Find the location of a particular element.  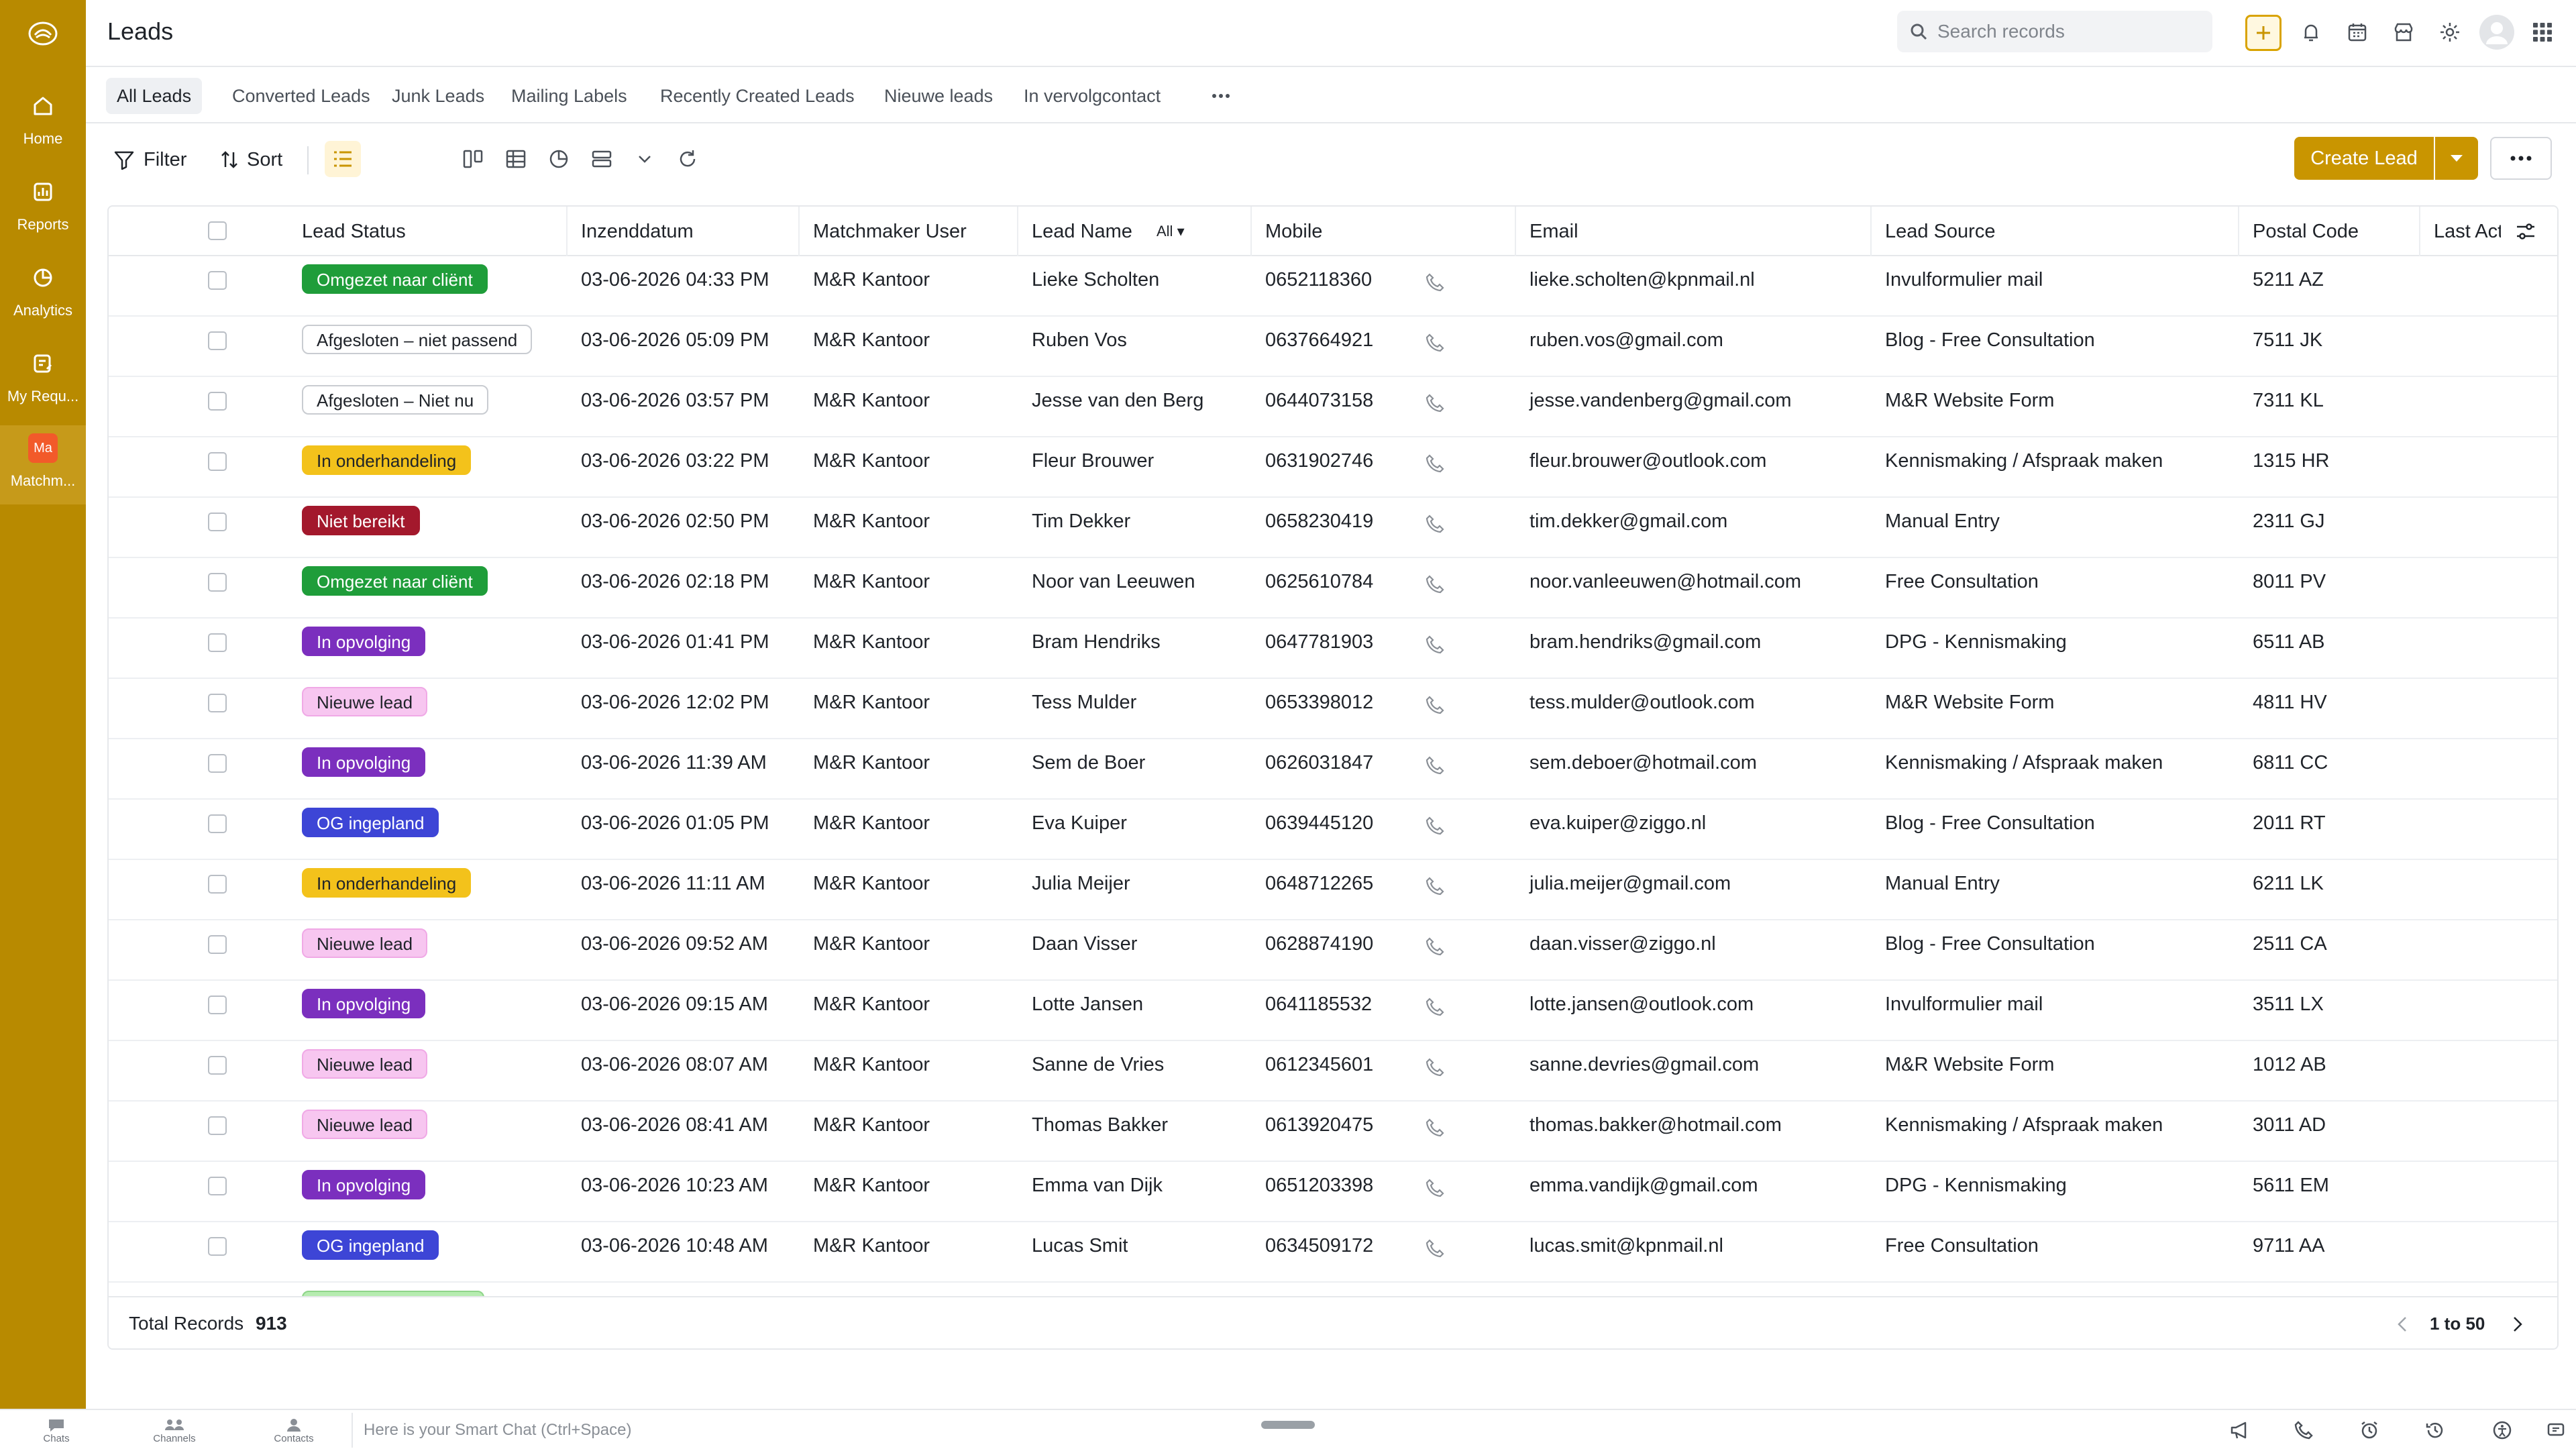

callbacks-button is located at coordinates (2304, 1430).